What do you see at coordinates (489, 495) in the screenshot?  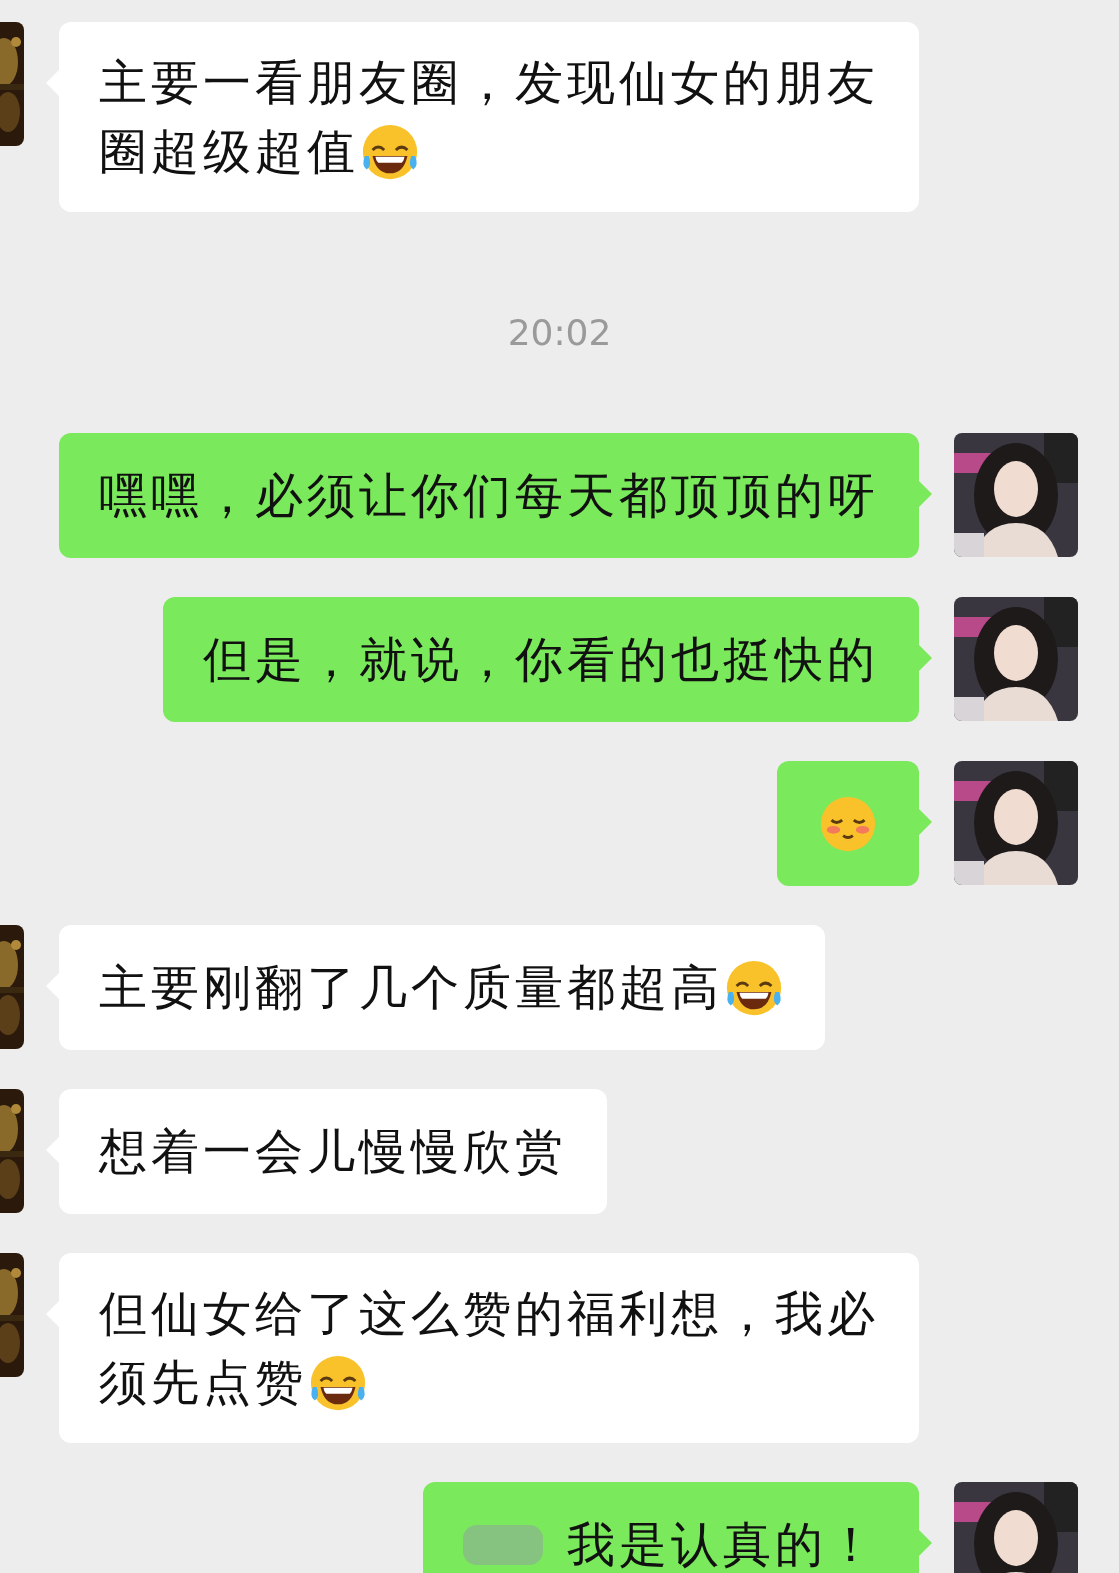 I see `message-text: 嘿嘿，必须让你们每天都顶顶的呀` at bounding box center [489, 495].